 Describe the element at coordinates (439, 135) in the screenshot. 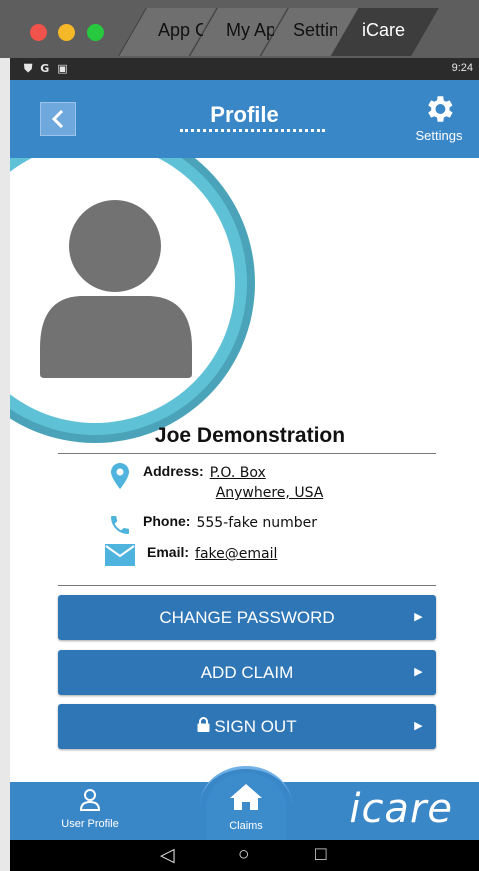

I see `settings-label: Settings` at that location.